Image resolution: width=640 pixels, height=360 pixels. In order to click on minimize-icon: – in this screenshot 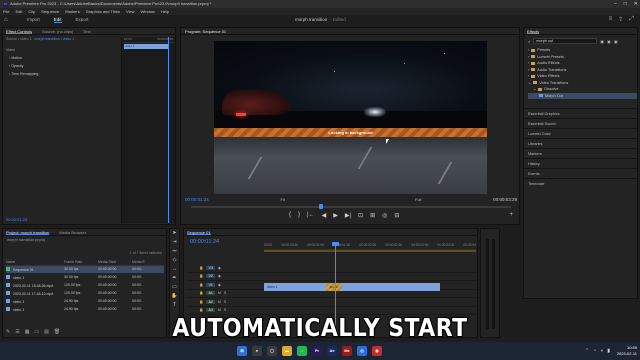, I will do `click(615, 4)`.